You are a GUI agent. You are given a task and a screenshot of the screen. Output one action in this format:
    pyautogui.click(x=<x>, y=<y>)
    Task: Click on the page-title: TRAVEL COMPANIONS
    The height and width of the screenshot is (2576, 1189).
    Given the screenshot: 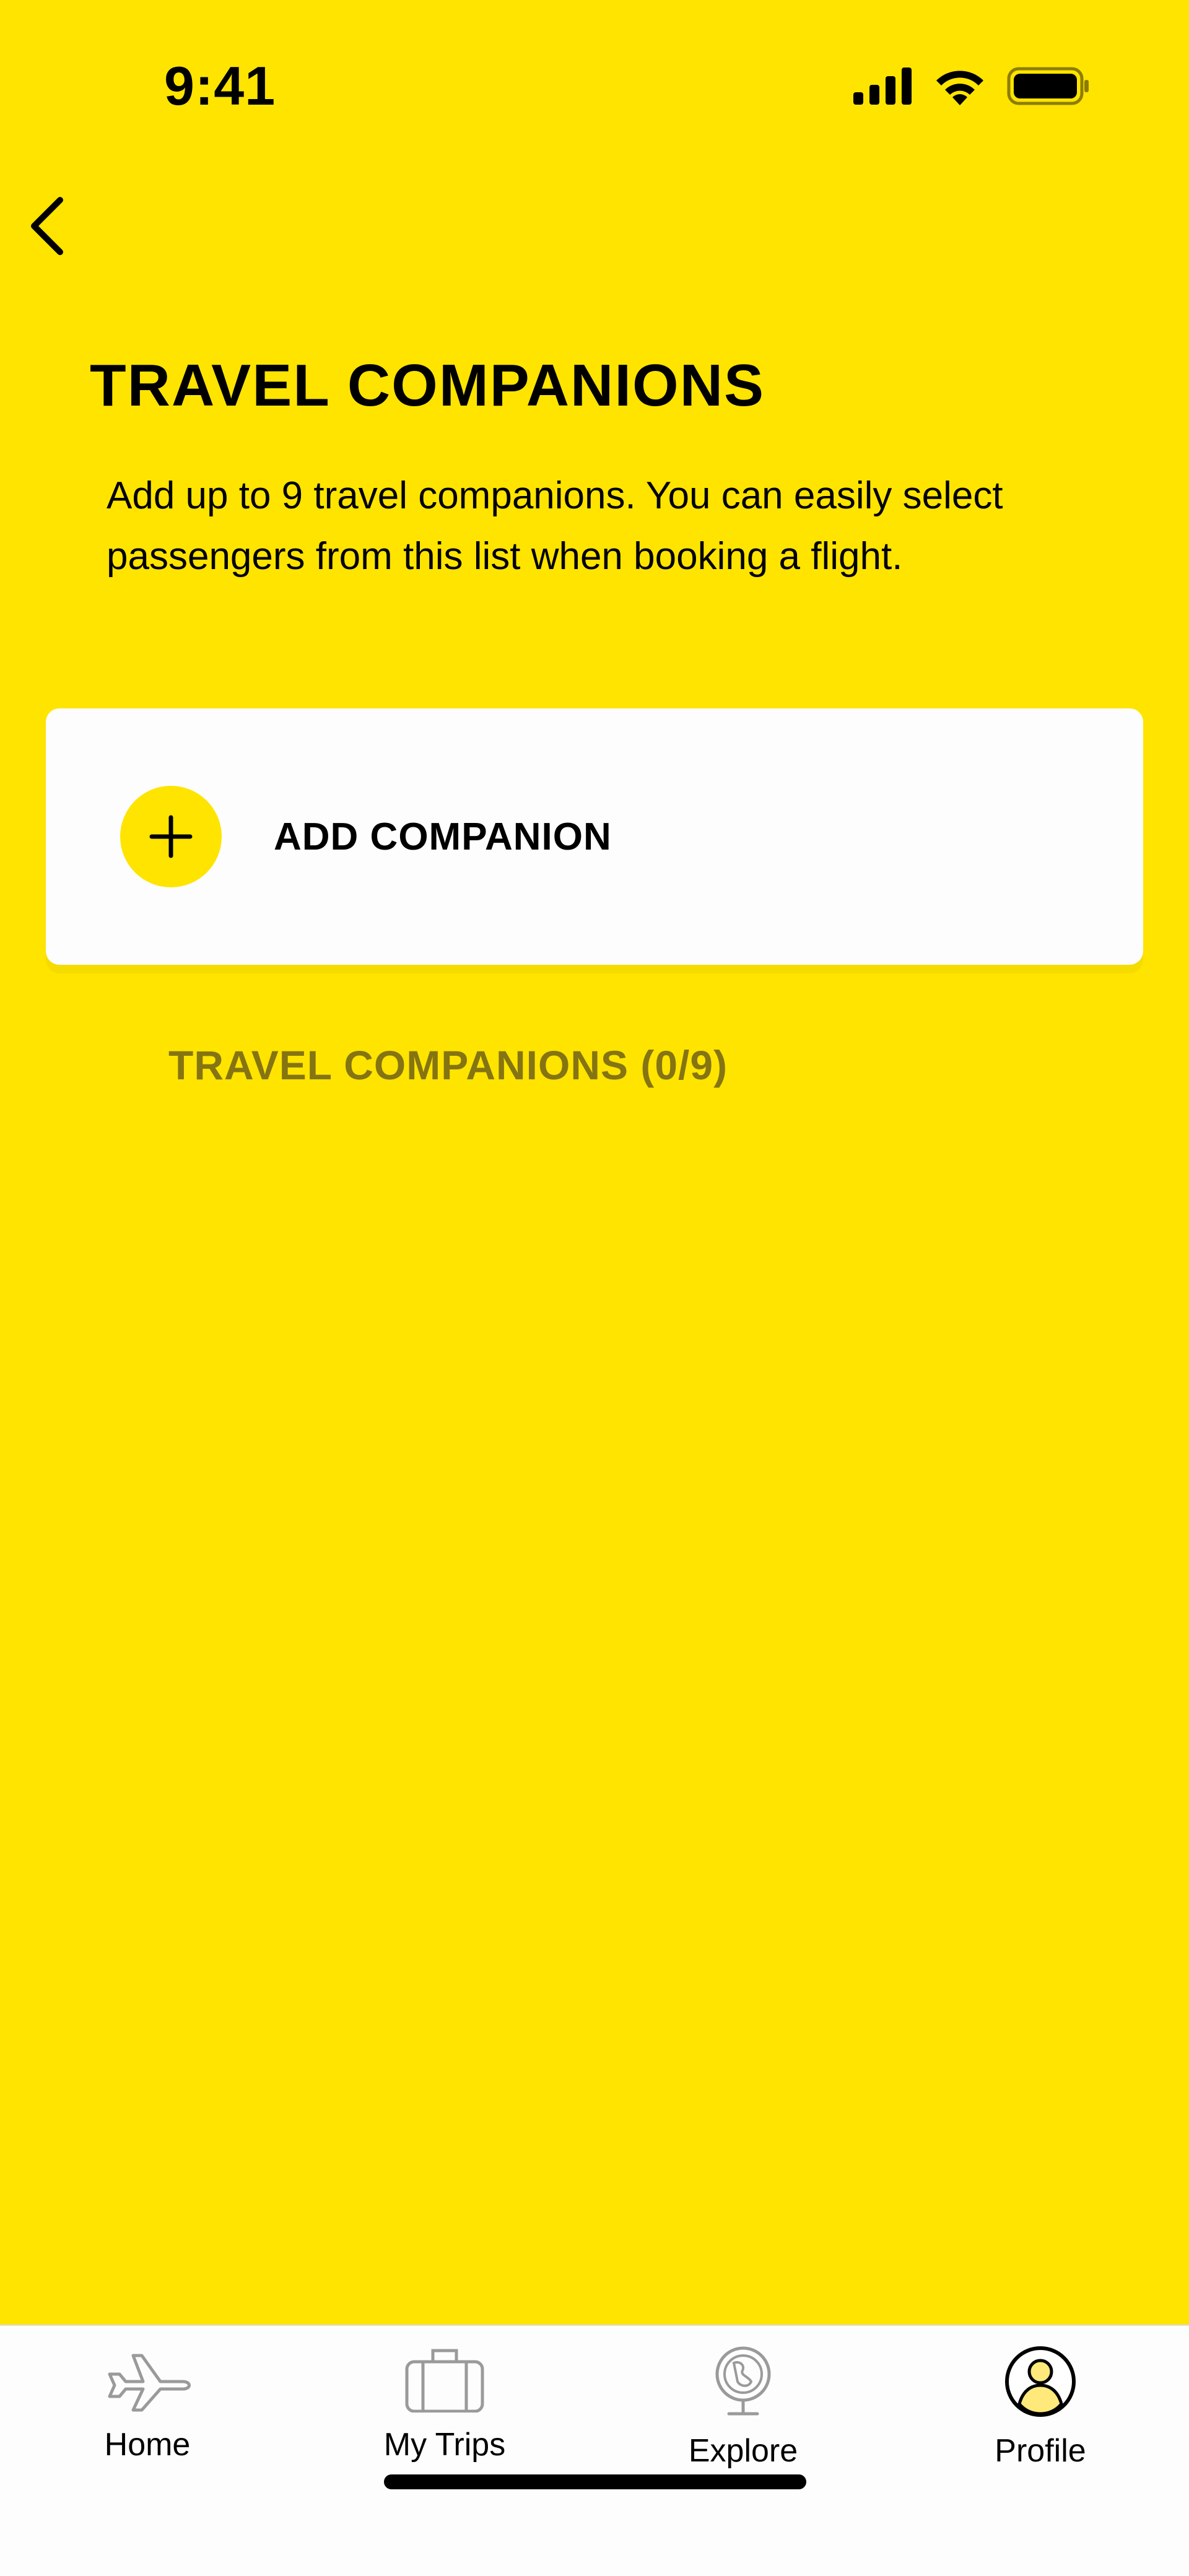 What is the action you would take?
    pyautogui.click(x=427, y=385)
    